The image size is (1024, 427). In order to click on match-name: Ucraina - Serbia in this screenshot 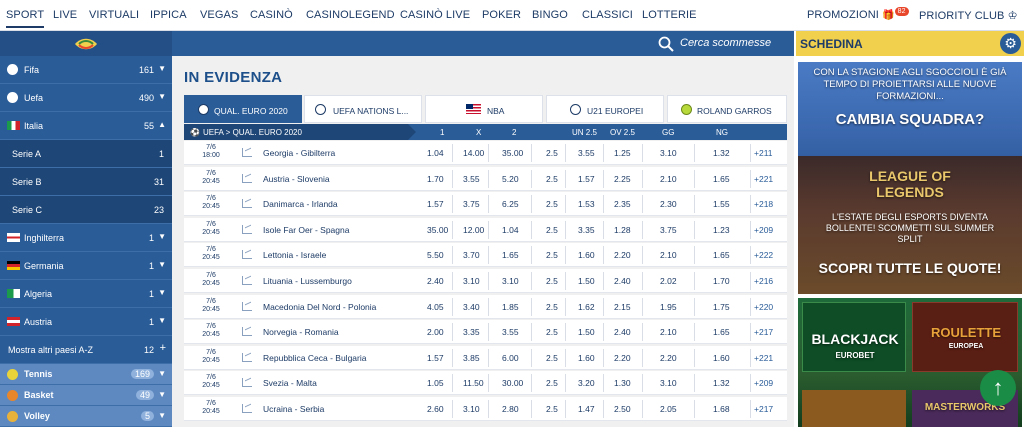, I will do `click(293, 409)`.